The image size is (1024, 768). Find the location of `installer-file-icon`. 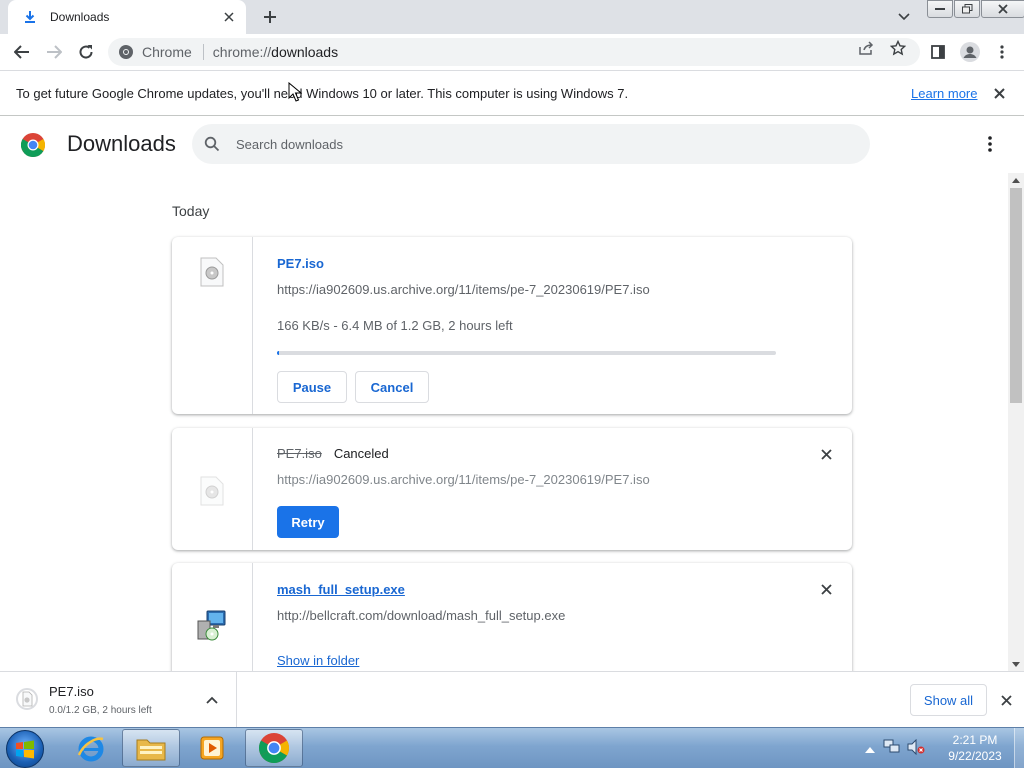

installer-file-icon is located at coordinates (211, 625).